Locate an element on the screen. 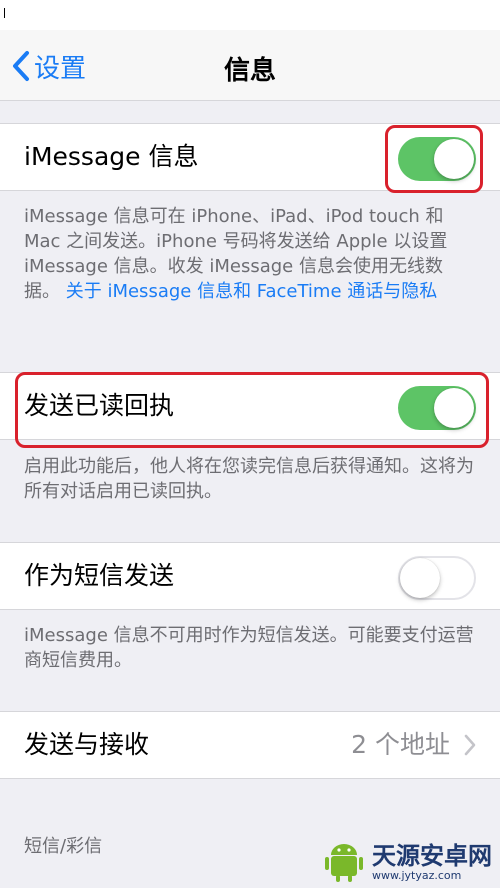  send-receive-row: 发送与接收 2 个地址 is located at coordinates (250, 745).